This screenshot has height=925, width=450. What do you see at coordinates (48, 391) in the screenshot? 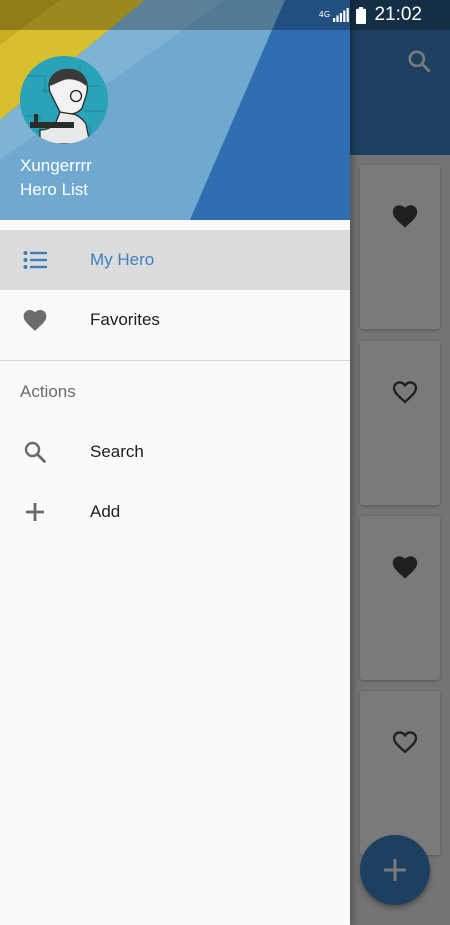
I see `section-title-actions: Actions` at bounding box center [48, 391].